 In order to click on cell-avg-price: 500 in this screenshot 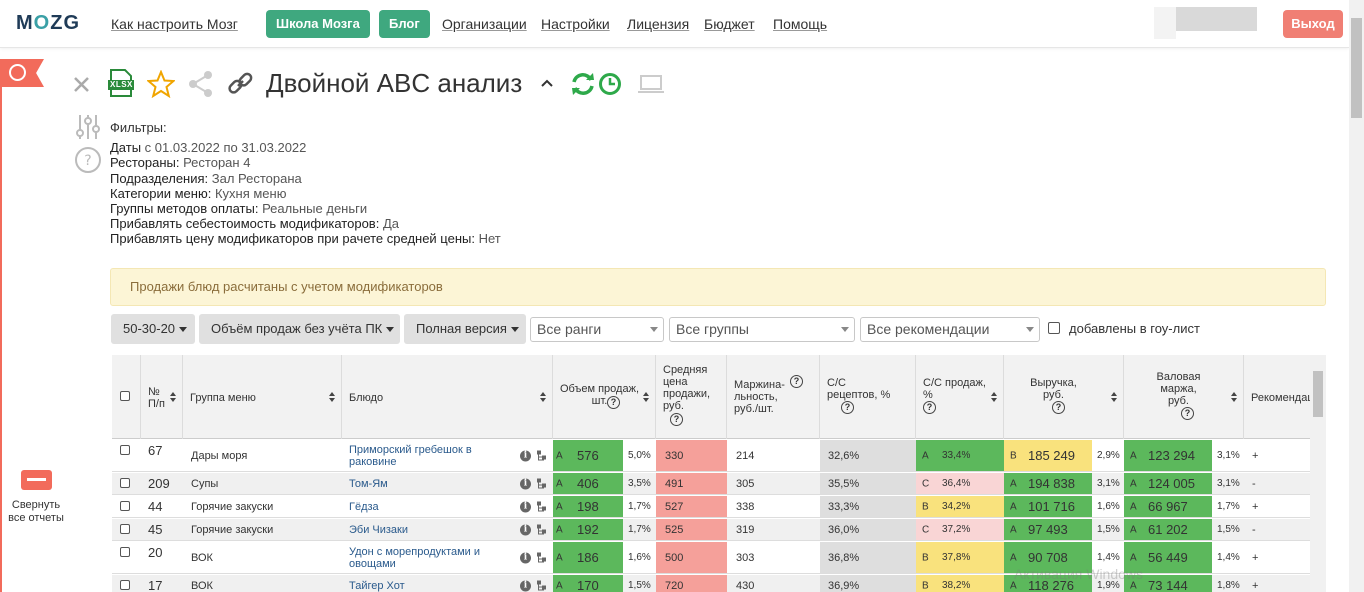, I will do `click(691, 557)`.